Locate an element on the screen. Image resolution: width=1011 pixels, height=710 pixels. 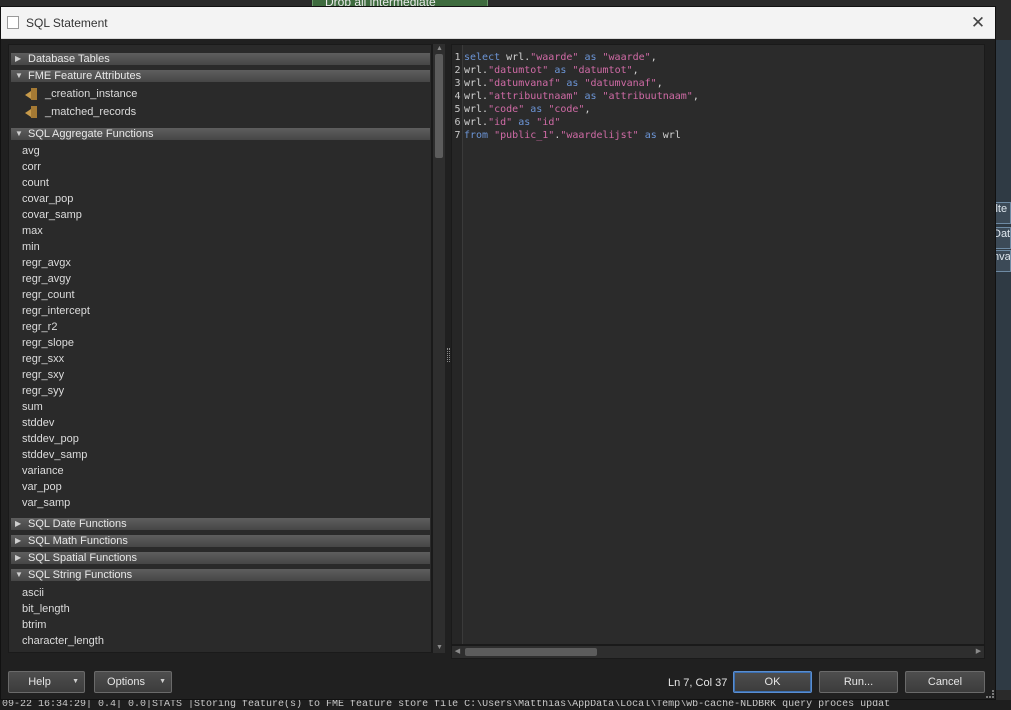
scroll-left-icon: ◀ is located at coordinates (457, 652).